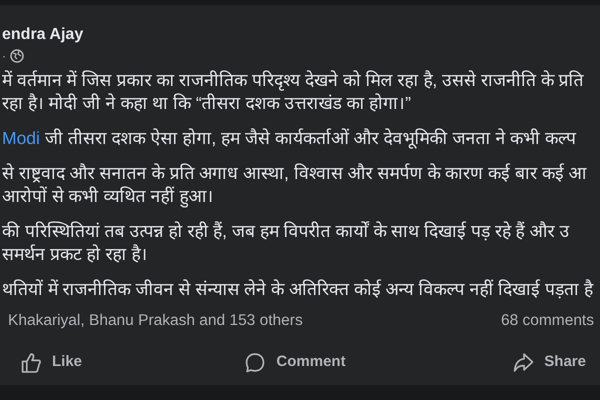 The width and height of the screenshot is (600, 400). I want to click on post-text: समर्थन प्रकट हो रहा है।, so click(75, 254).